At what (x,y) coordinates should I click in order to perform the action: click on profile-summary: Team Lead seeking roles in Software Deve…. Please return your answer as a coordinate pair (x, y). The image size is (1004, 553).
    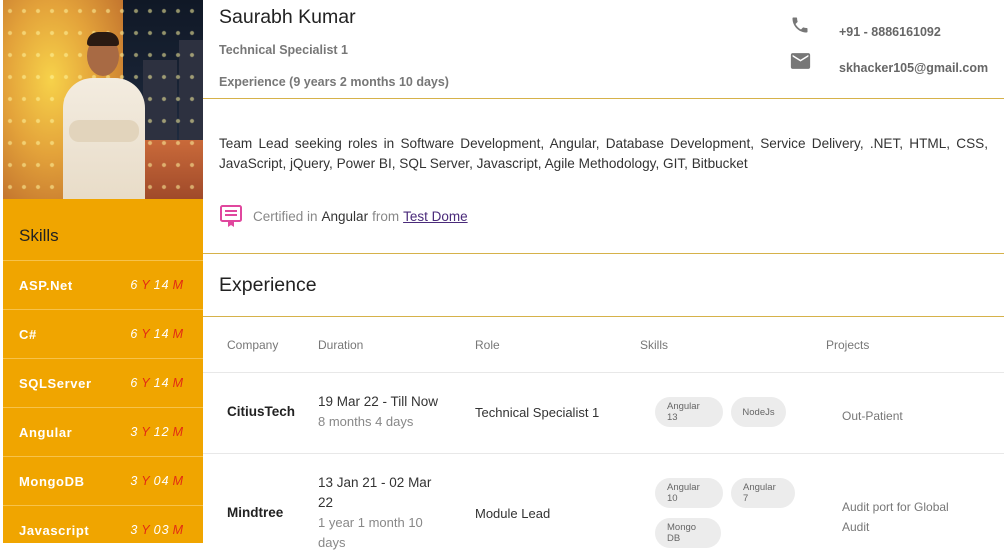
    Looking at the image, I should click on (603, 153).